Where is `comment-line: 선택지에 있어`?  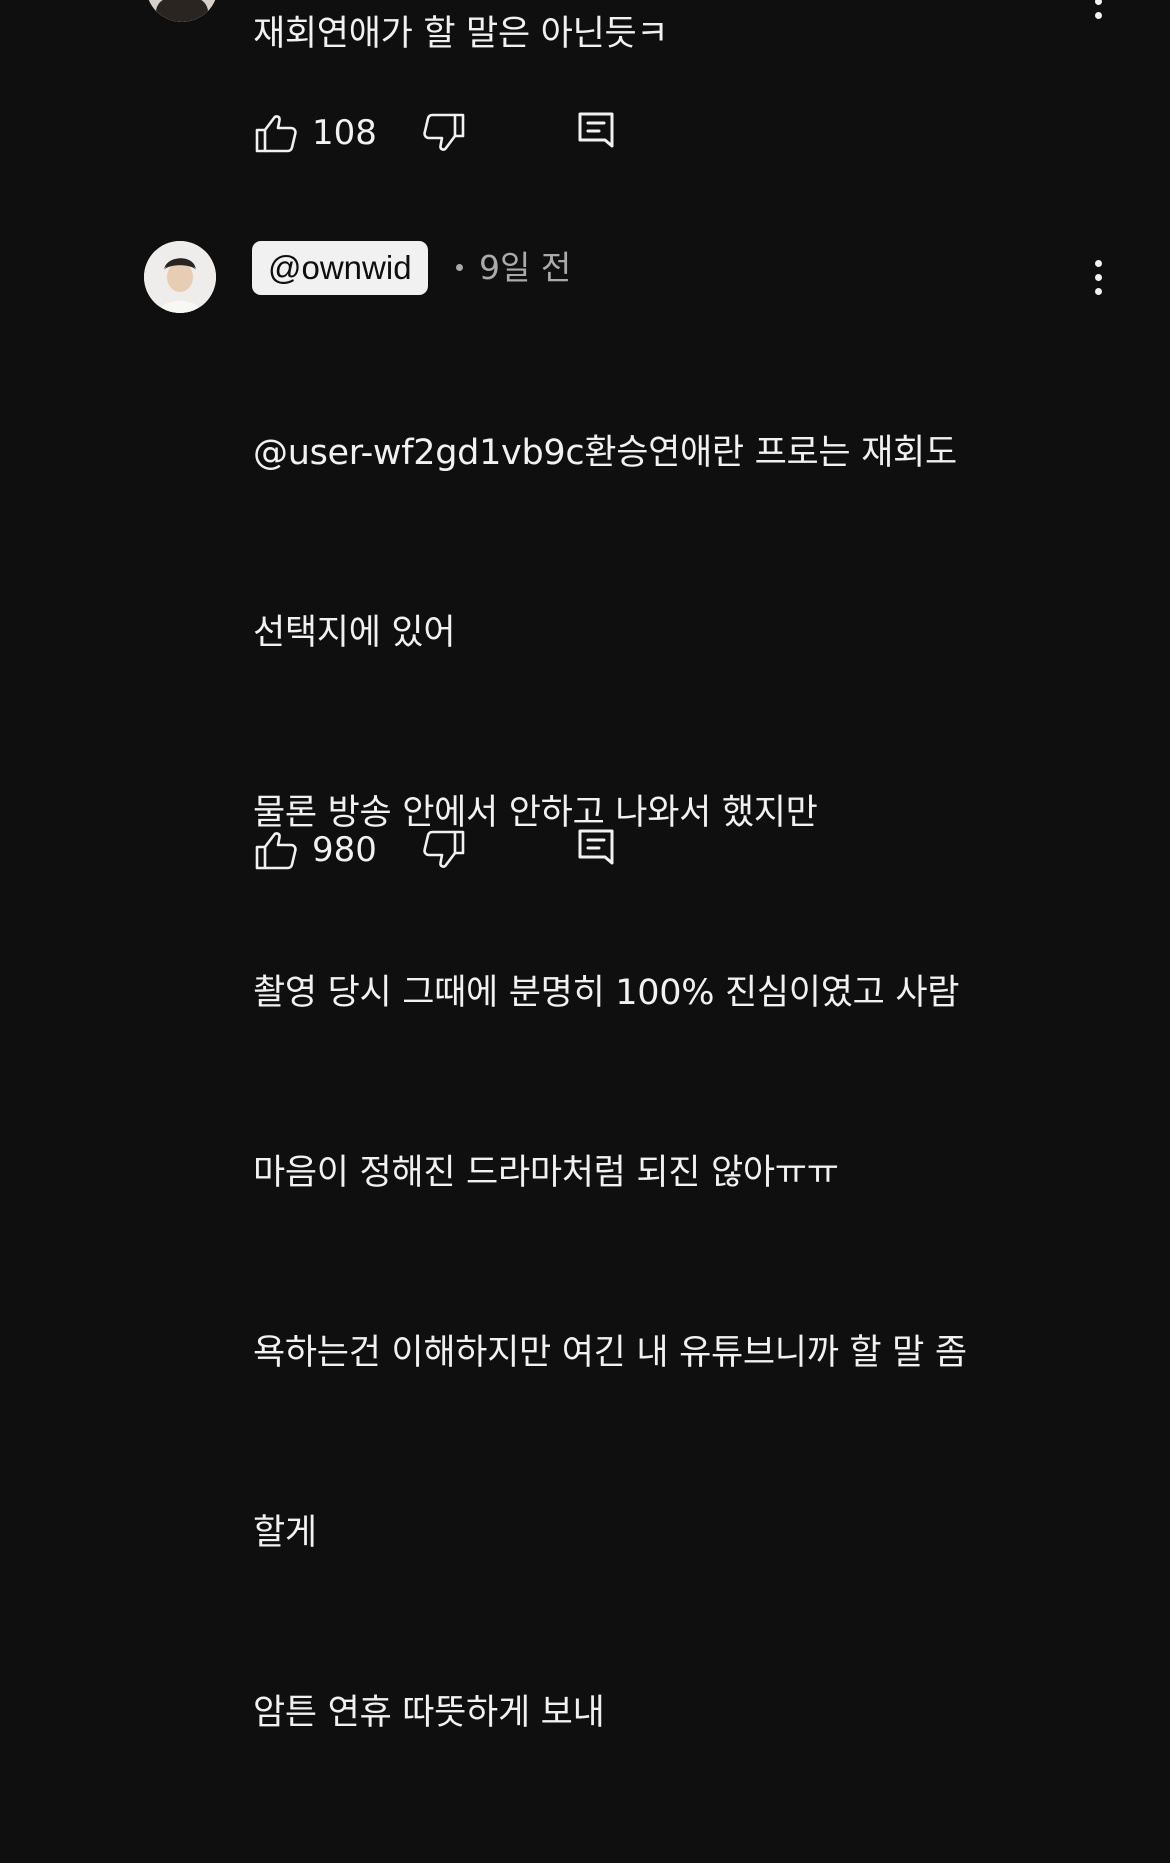
comment-line: 선택지에 있어 is located at coordinates (354, 633).